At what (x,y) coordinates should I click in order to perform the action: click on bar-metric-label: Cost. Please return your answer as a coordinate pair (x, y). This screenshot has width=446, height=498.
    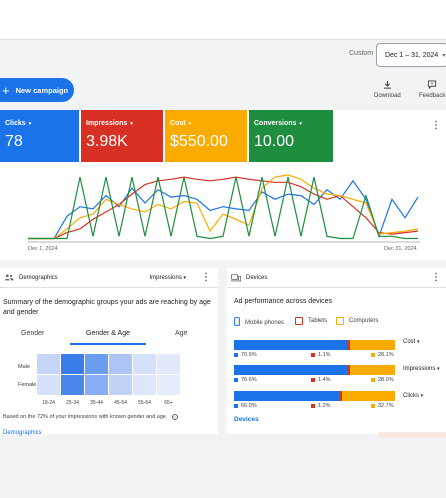
    Looking at the image, I should click on (409, 342).